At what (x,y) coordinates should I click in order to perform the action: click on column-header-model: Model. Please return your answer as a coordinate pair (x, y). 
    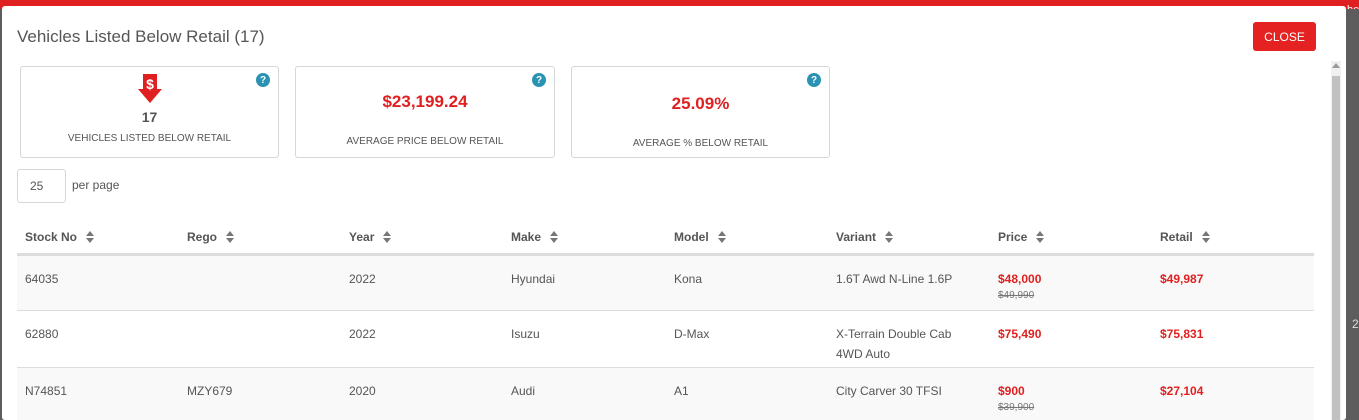
    Looking at the image, I should click on (700, 237).